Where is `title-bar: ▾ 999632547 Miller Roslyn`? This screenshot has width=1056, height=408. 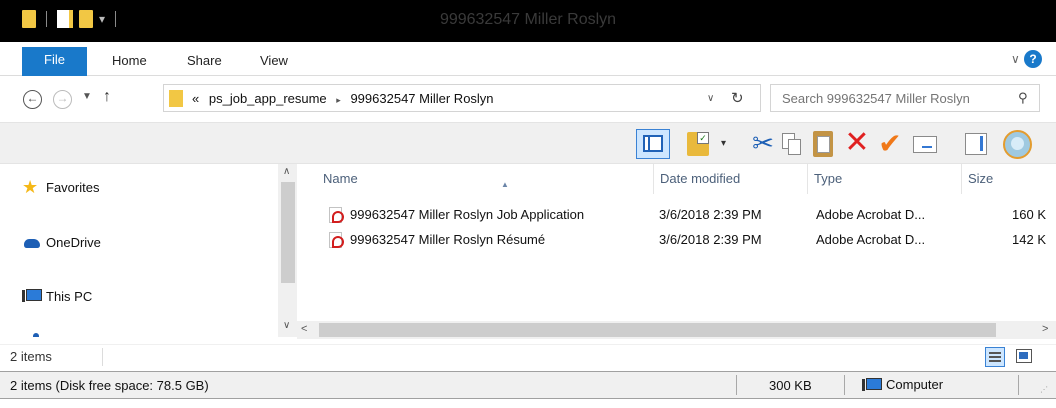
title-bar: ▾ 999632547 Miller Roslyn is located at coordinates (528, 21).